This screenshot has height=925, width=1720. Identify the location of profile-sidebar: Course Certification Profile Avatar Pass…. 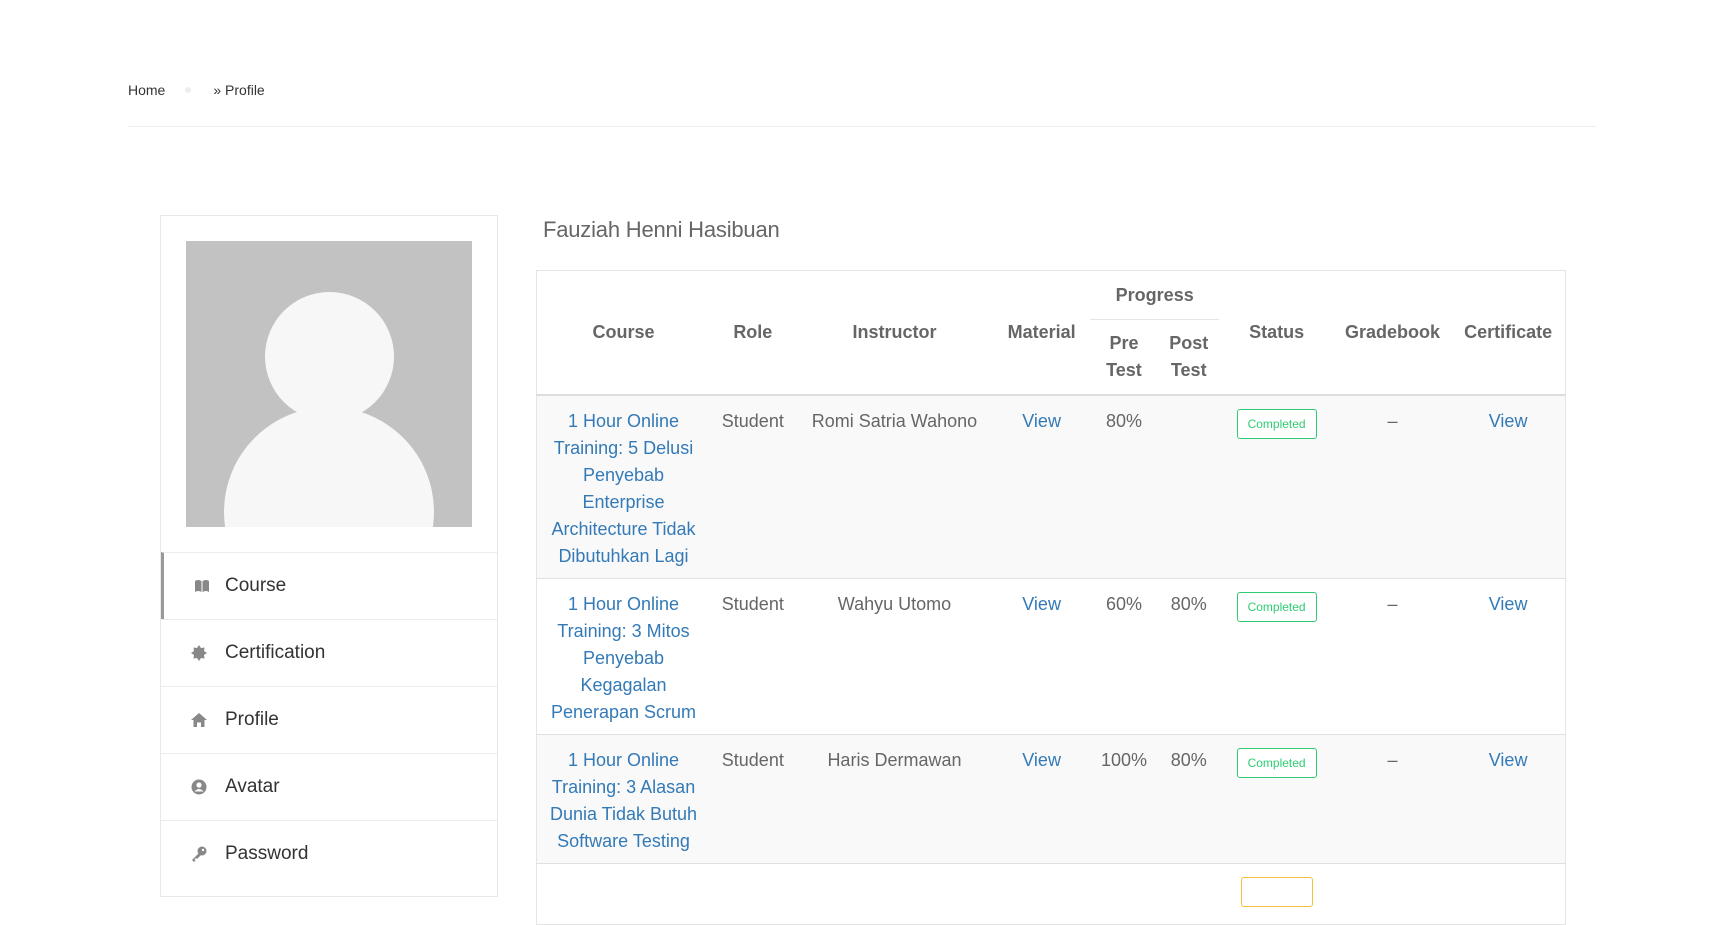
(329, 556).